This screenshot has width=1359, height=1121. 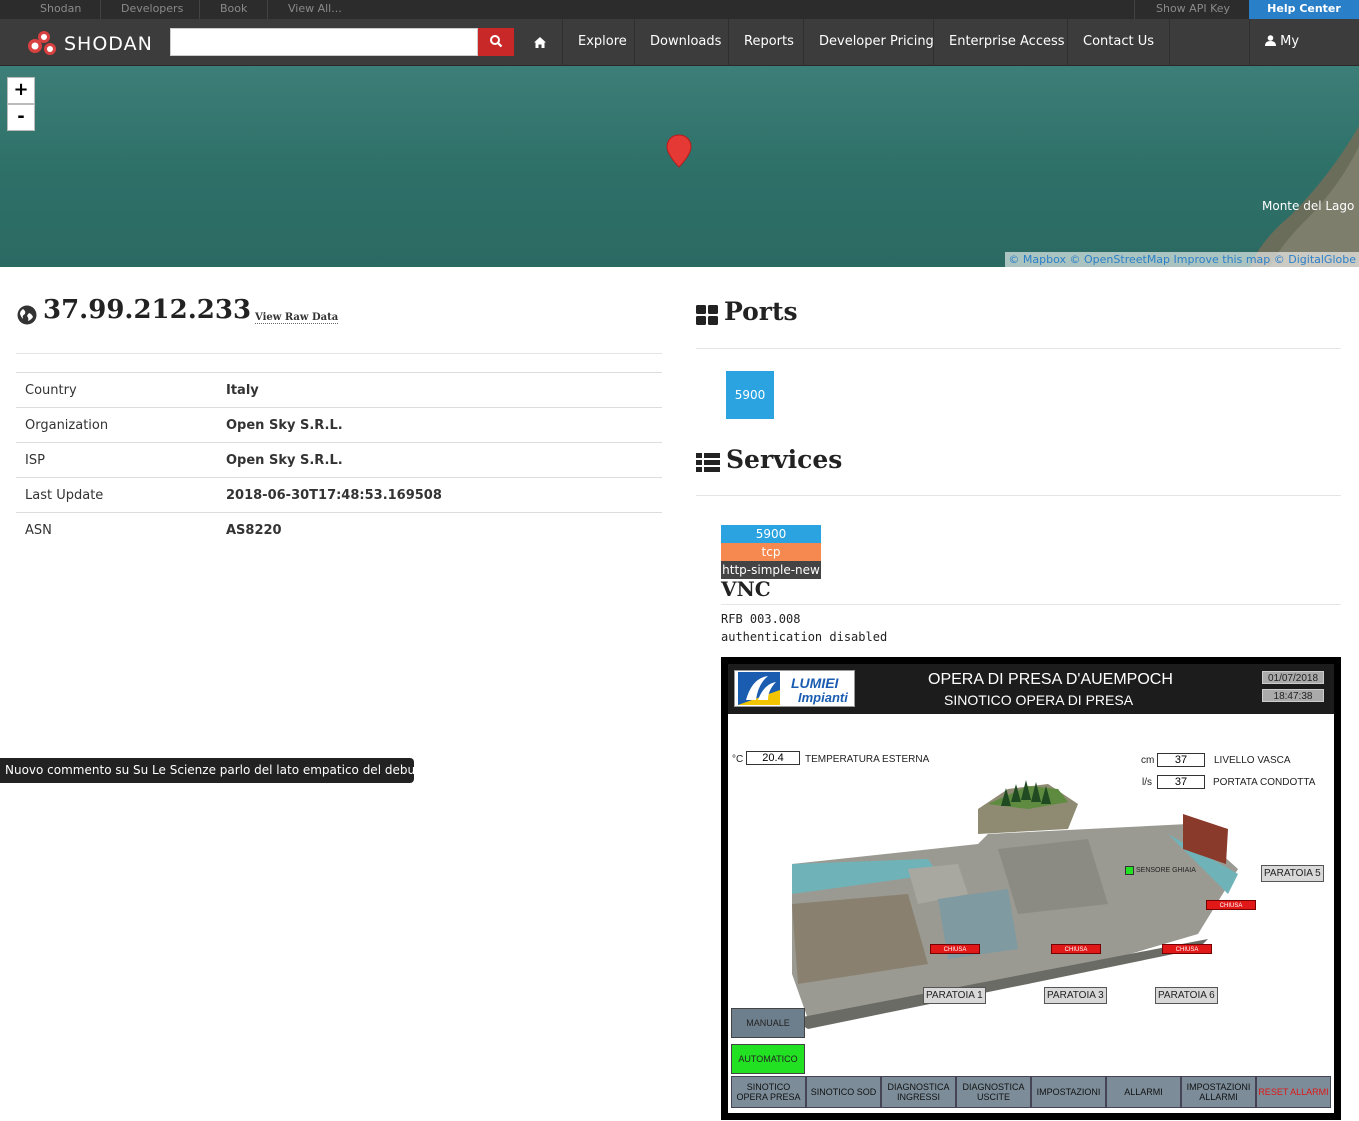 I want to click on impostazioni-button: IMPOSTAZIONI, so click(x=1068, y=1092).